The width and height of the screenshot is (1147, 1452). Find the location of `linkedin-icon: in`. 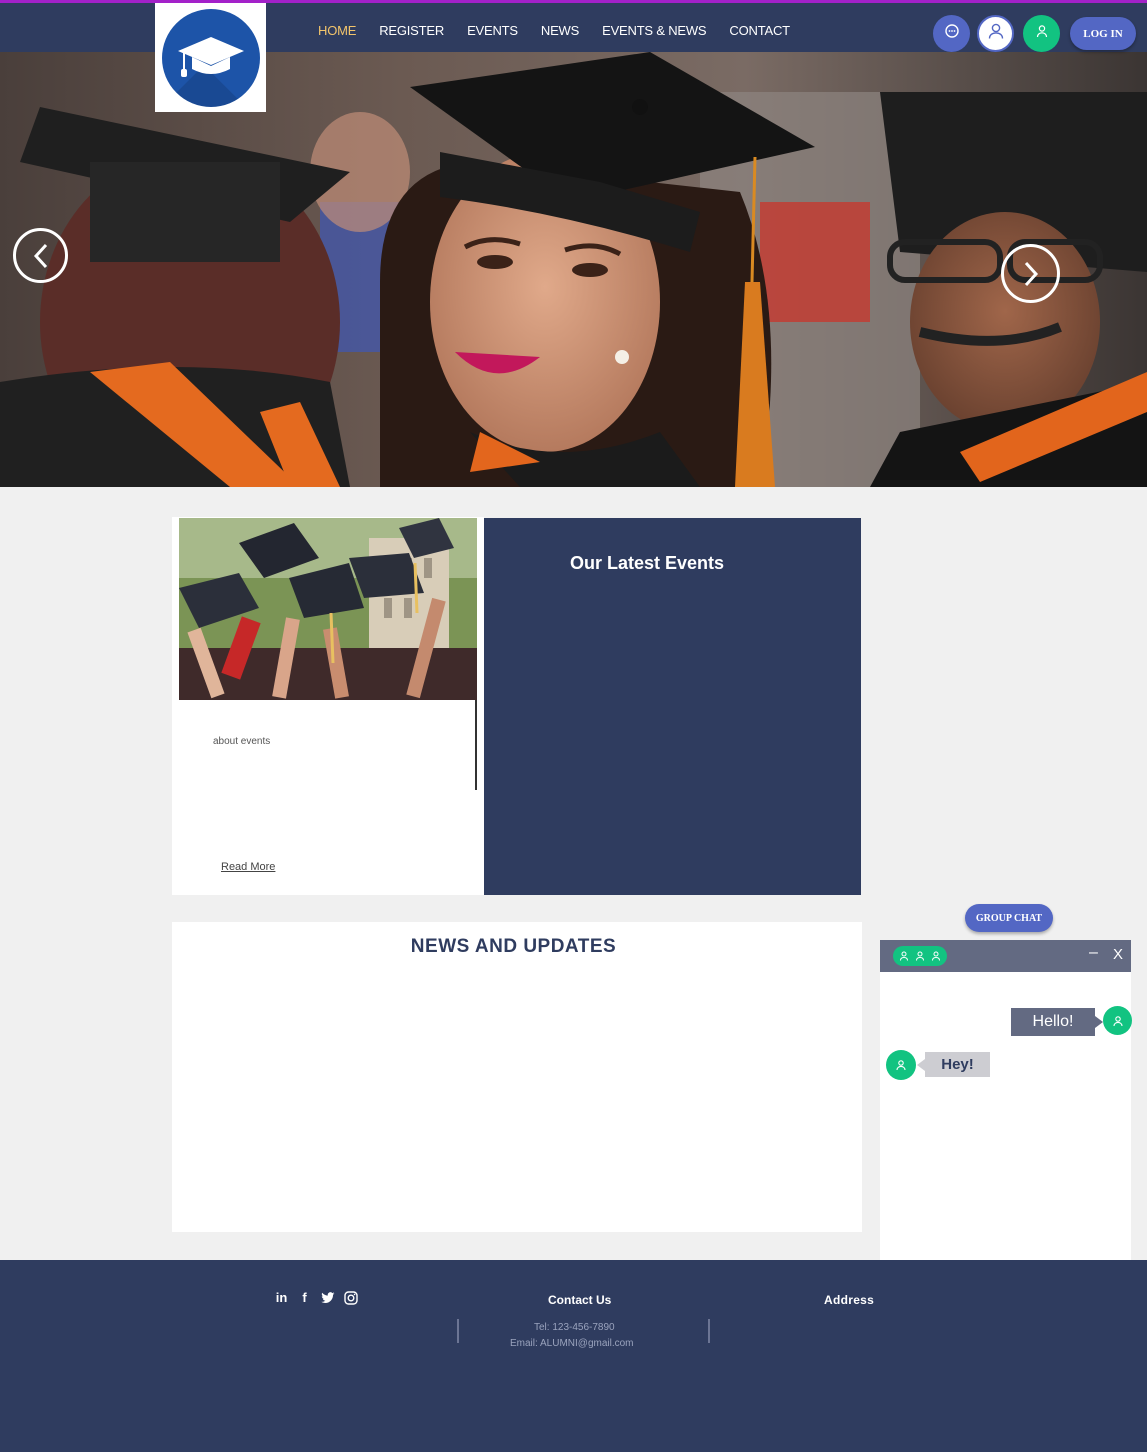

linkedin-icon: in is located at coordinates (281, 1297).